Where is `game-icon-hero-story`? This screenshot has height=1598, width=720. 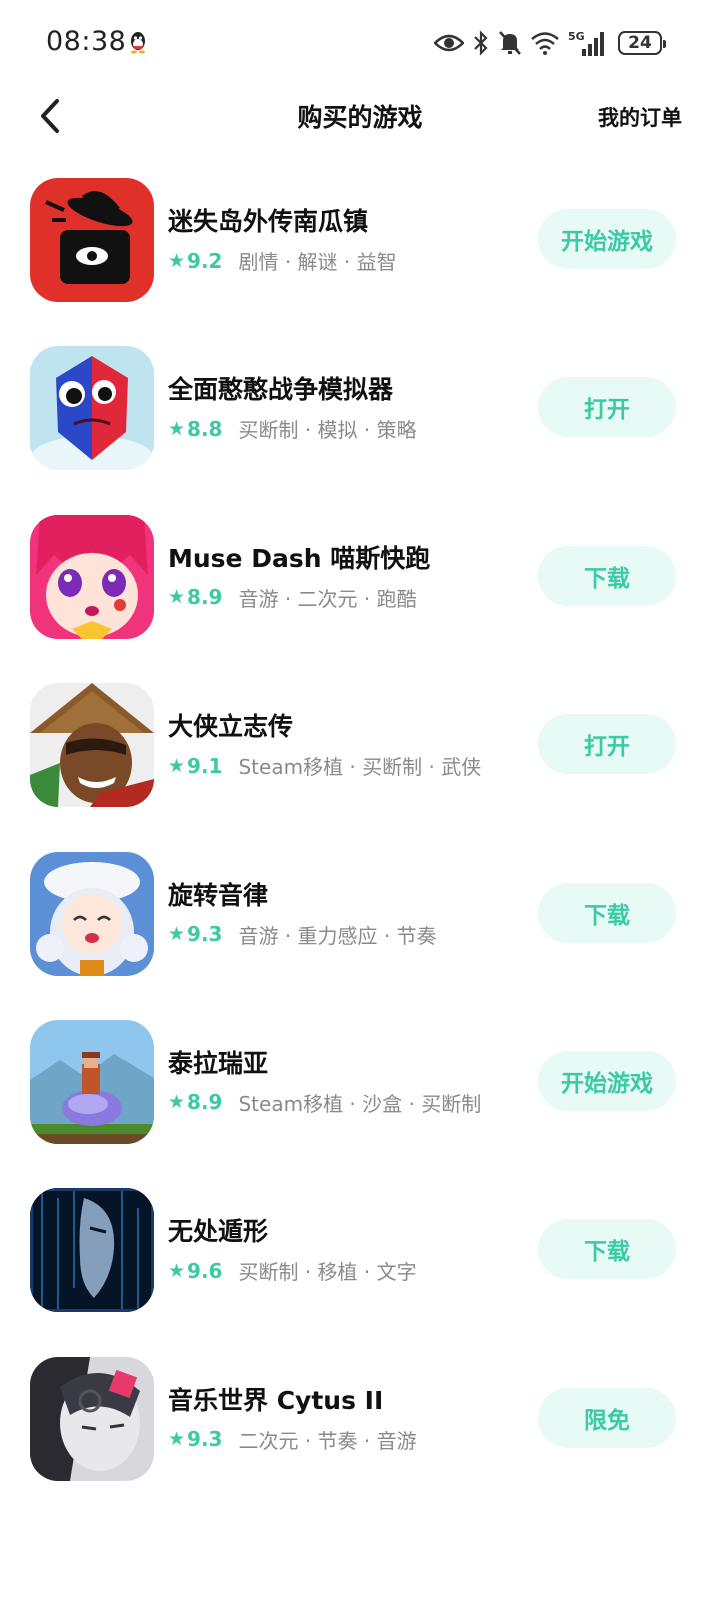 game-icon-hero-story is located at coordinates (92, 745).